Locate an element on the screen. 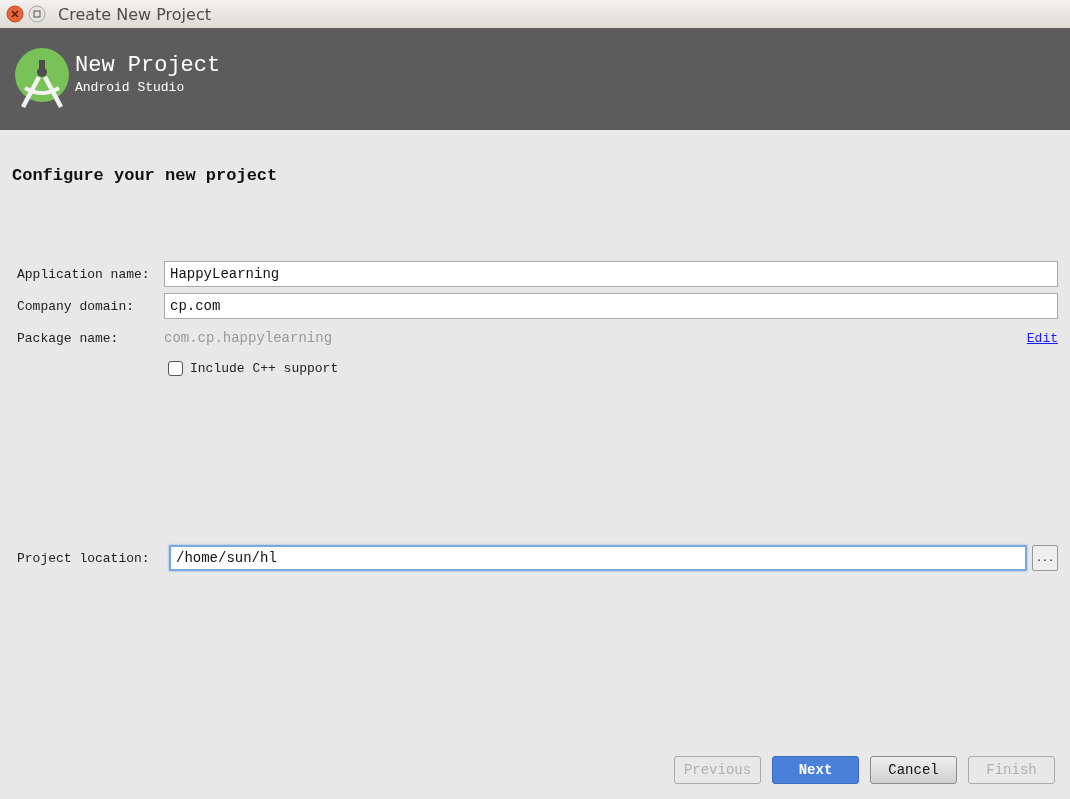  window-title: Create New Project is located at coordinates (134, 14).